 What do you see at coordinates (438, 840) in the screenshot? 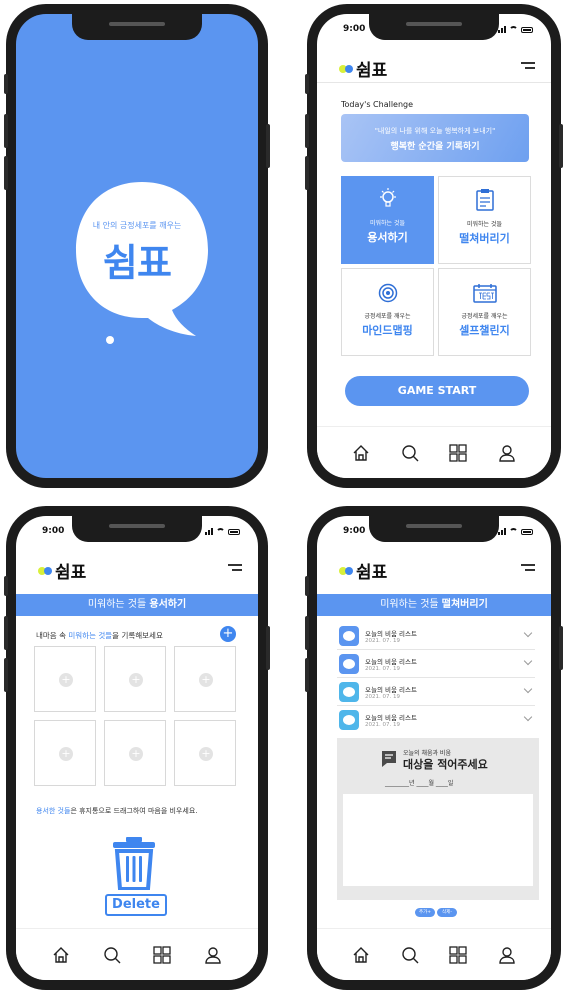
I see `content-textarea` at bounding box center [438, 840].